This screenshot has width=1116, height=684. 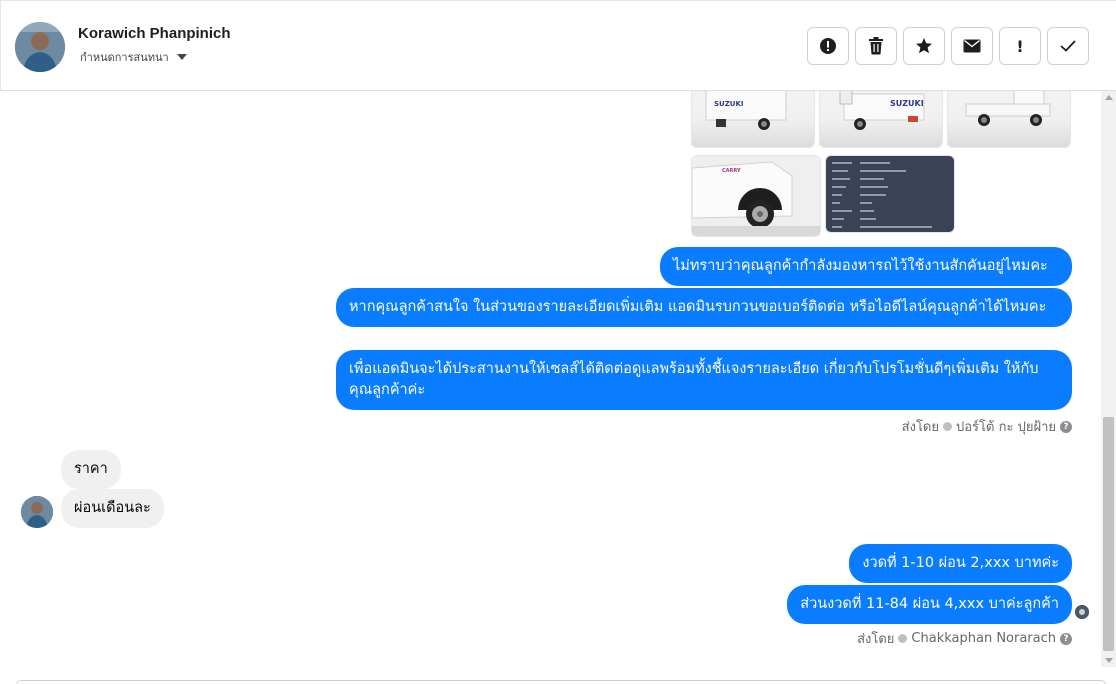 I want to click on exclamation-icon: !, so click(x=1020, y=46).